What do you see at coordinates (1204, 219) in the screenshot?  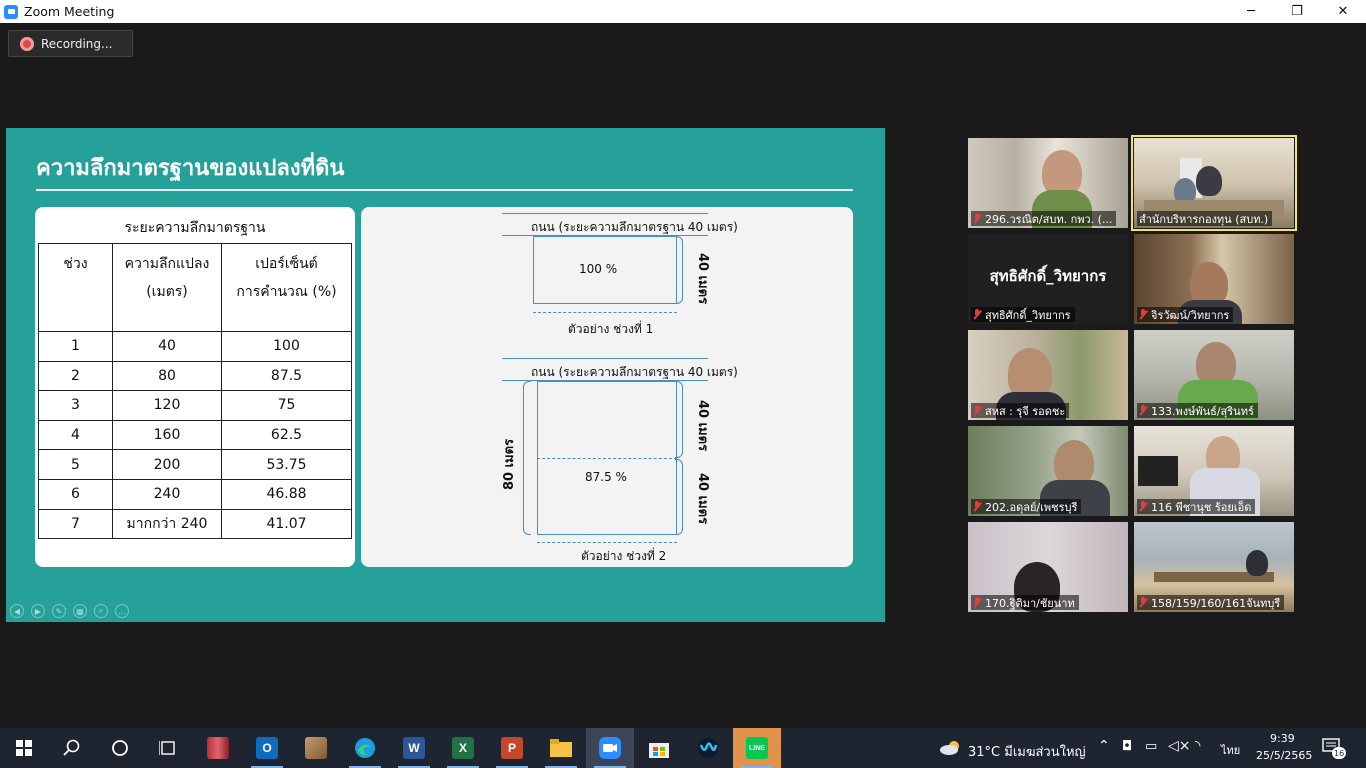 I see `participant-name: สำนักบริหารกองทุน (สบท.)` at bounding box center [1204, 219].